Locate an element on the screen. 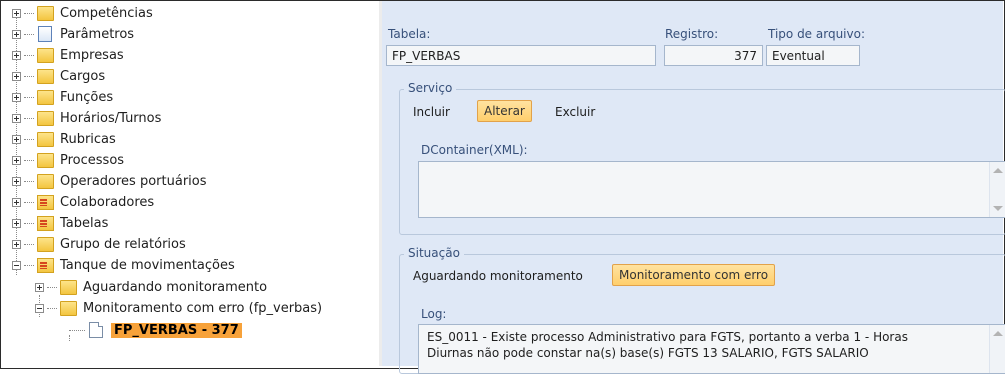 The width and height of the screenshot is (1005, 374). tree-item-label: Tabelas is located at coordinates (84, 223).